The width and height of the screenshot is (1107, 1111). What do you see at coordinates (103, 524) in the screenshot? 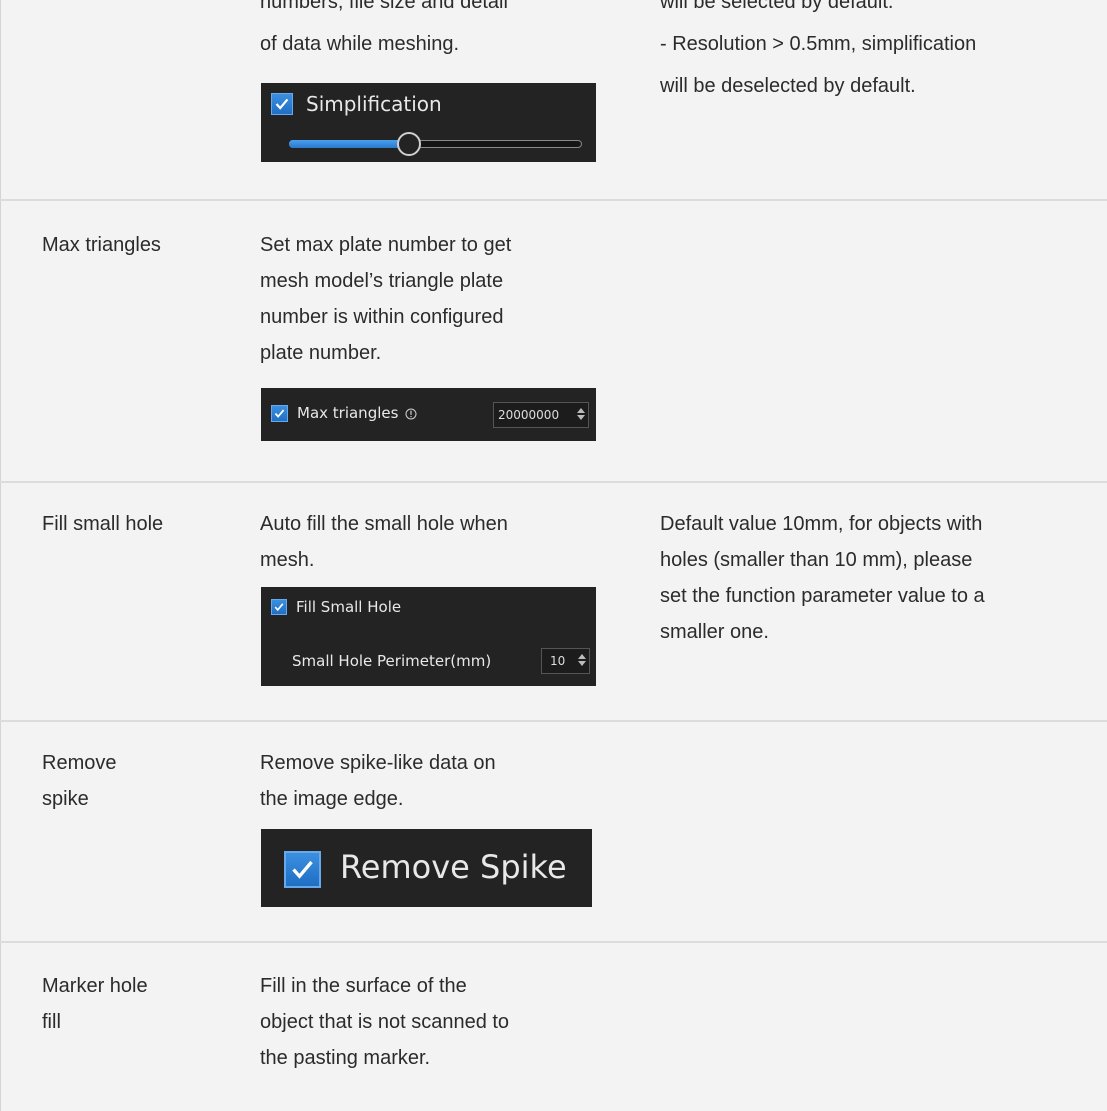
I see `parameter-name: Fill small hole` at bounding box center [103, 524].